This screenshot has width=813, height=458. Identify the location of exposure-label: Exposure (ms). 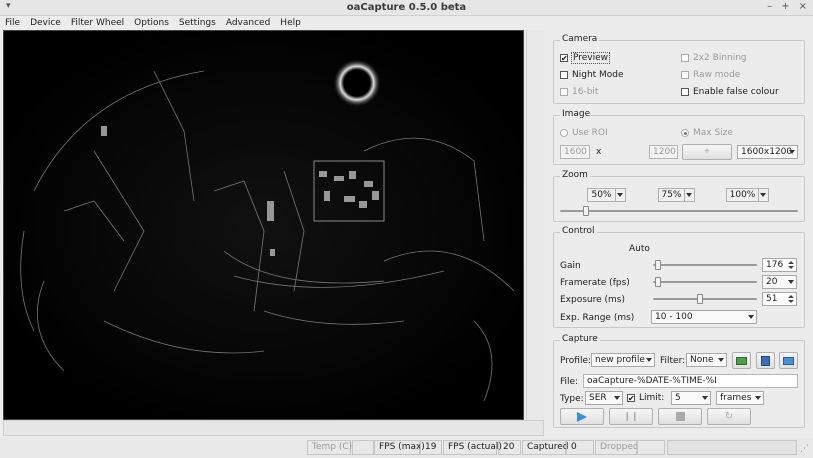
(593, 300).